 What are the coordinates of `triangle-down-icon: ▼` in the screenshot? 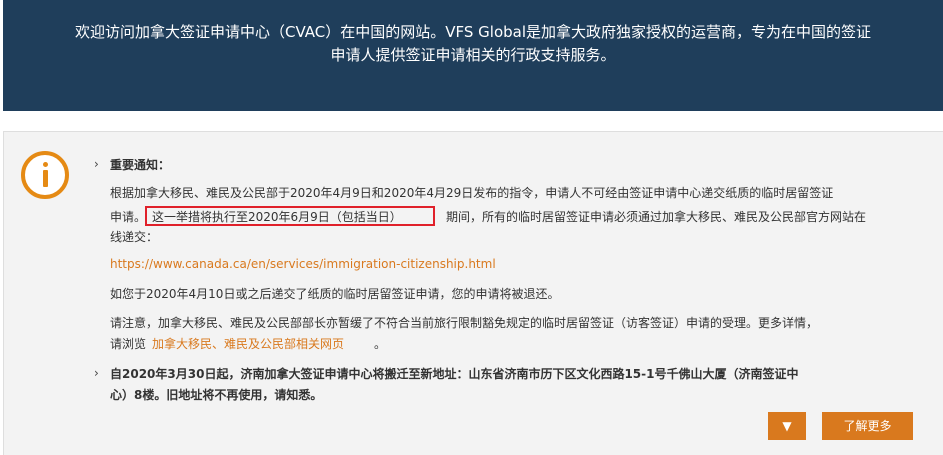 It's located at (787, 426).